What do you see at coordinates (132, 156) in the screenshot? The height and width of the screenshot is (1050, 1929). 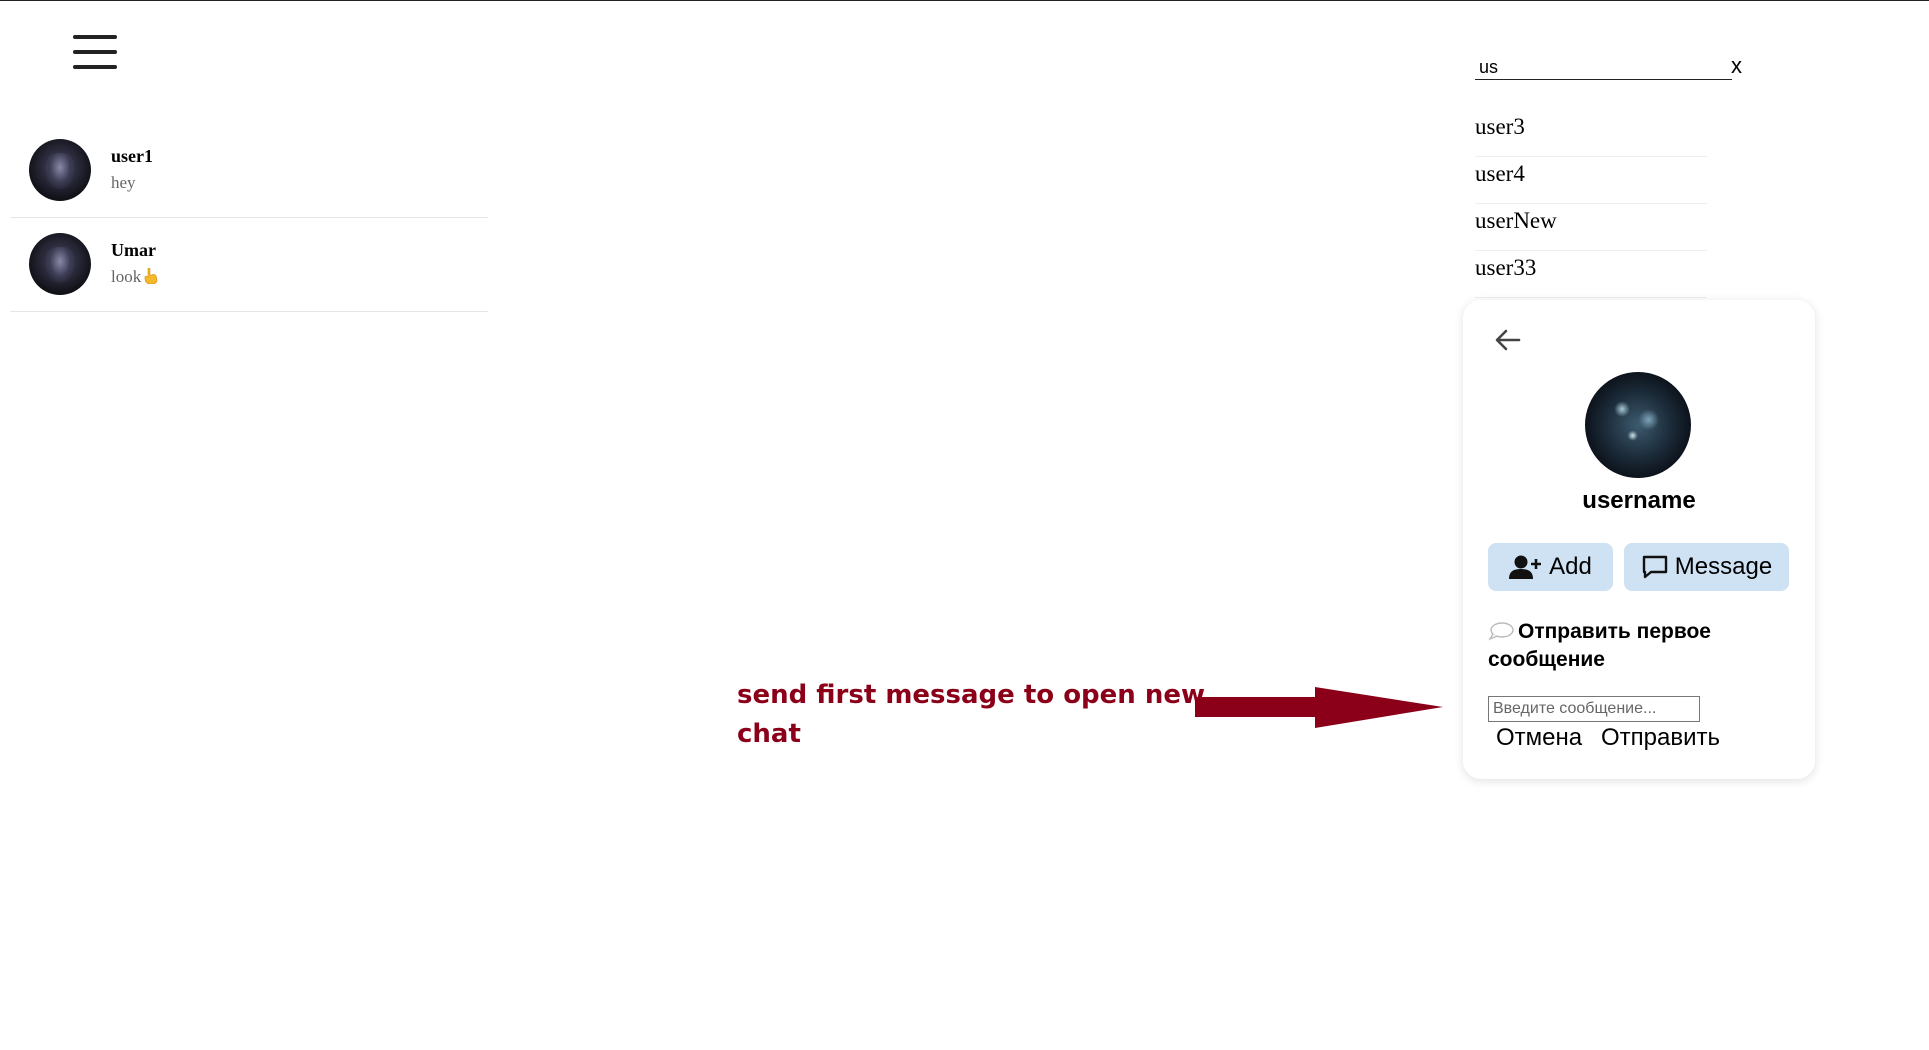 I see `chat-name: user1` at bounding box center [132, 156].